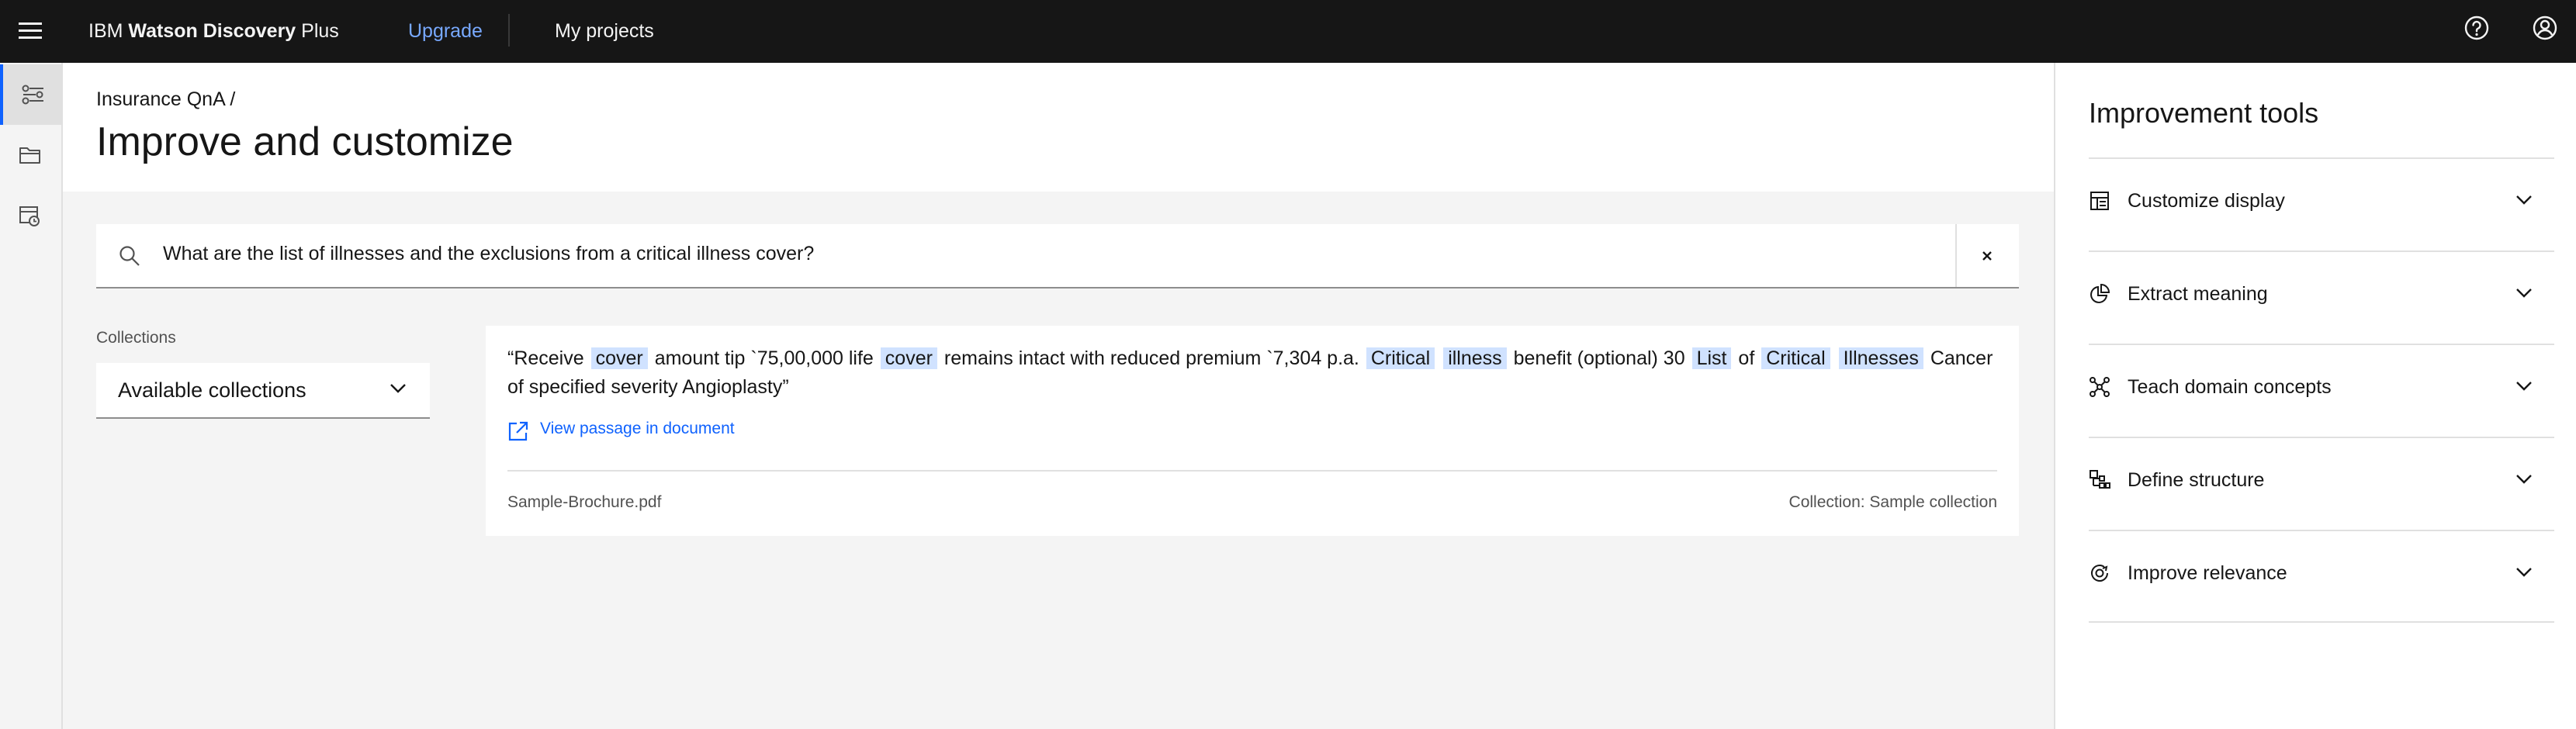 The height and width of the screenshot is (729, 2576). Describe the element at coordinates (2100, 293) in the screenshot. I see `chart-pie-icon` at that location.